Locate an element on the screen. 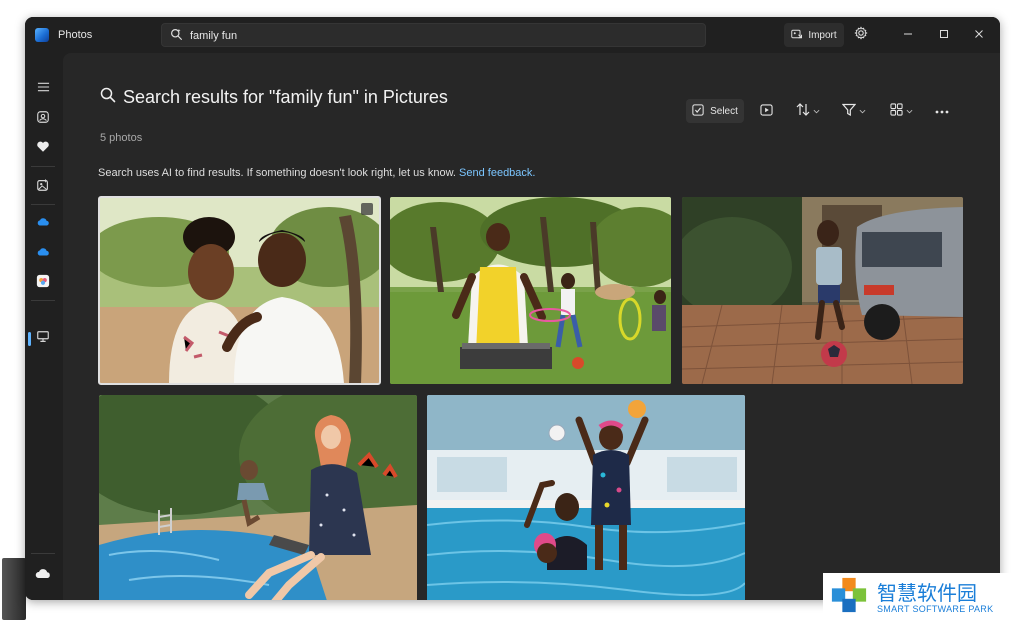 The height and width of the screenshot is (623, 1024). close-icon is located at coordinates (979, 35).